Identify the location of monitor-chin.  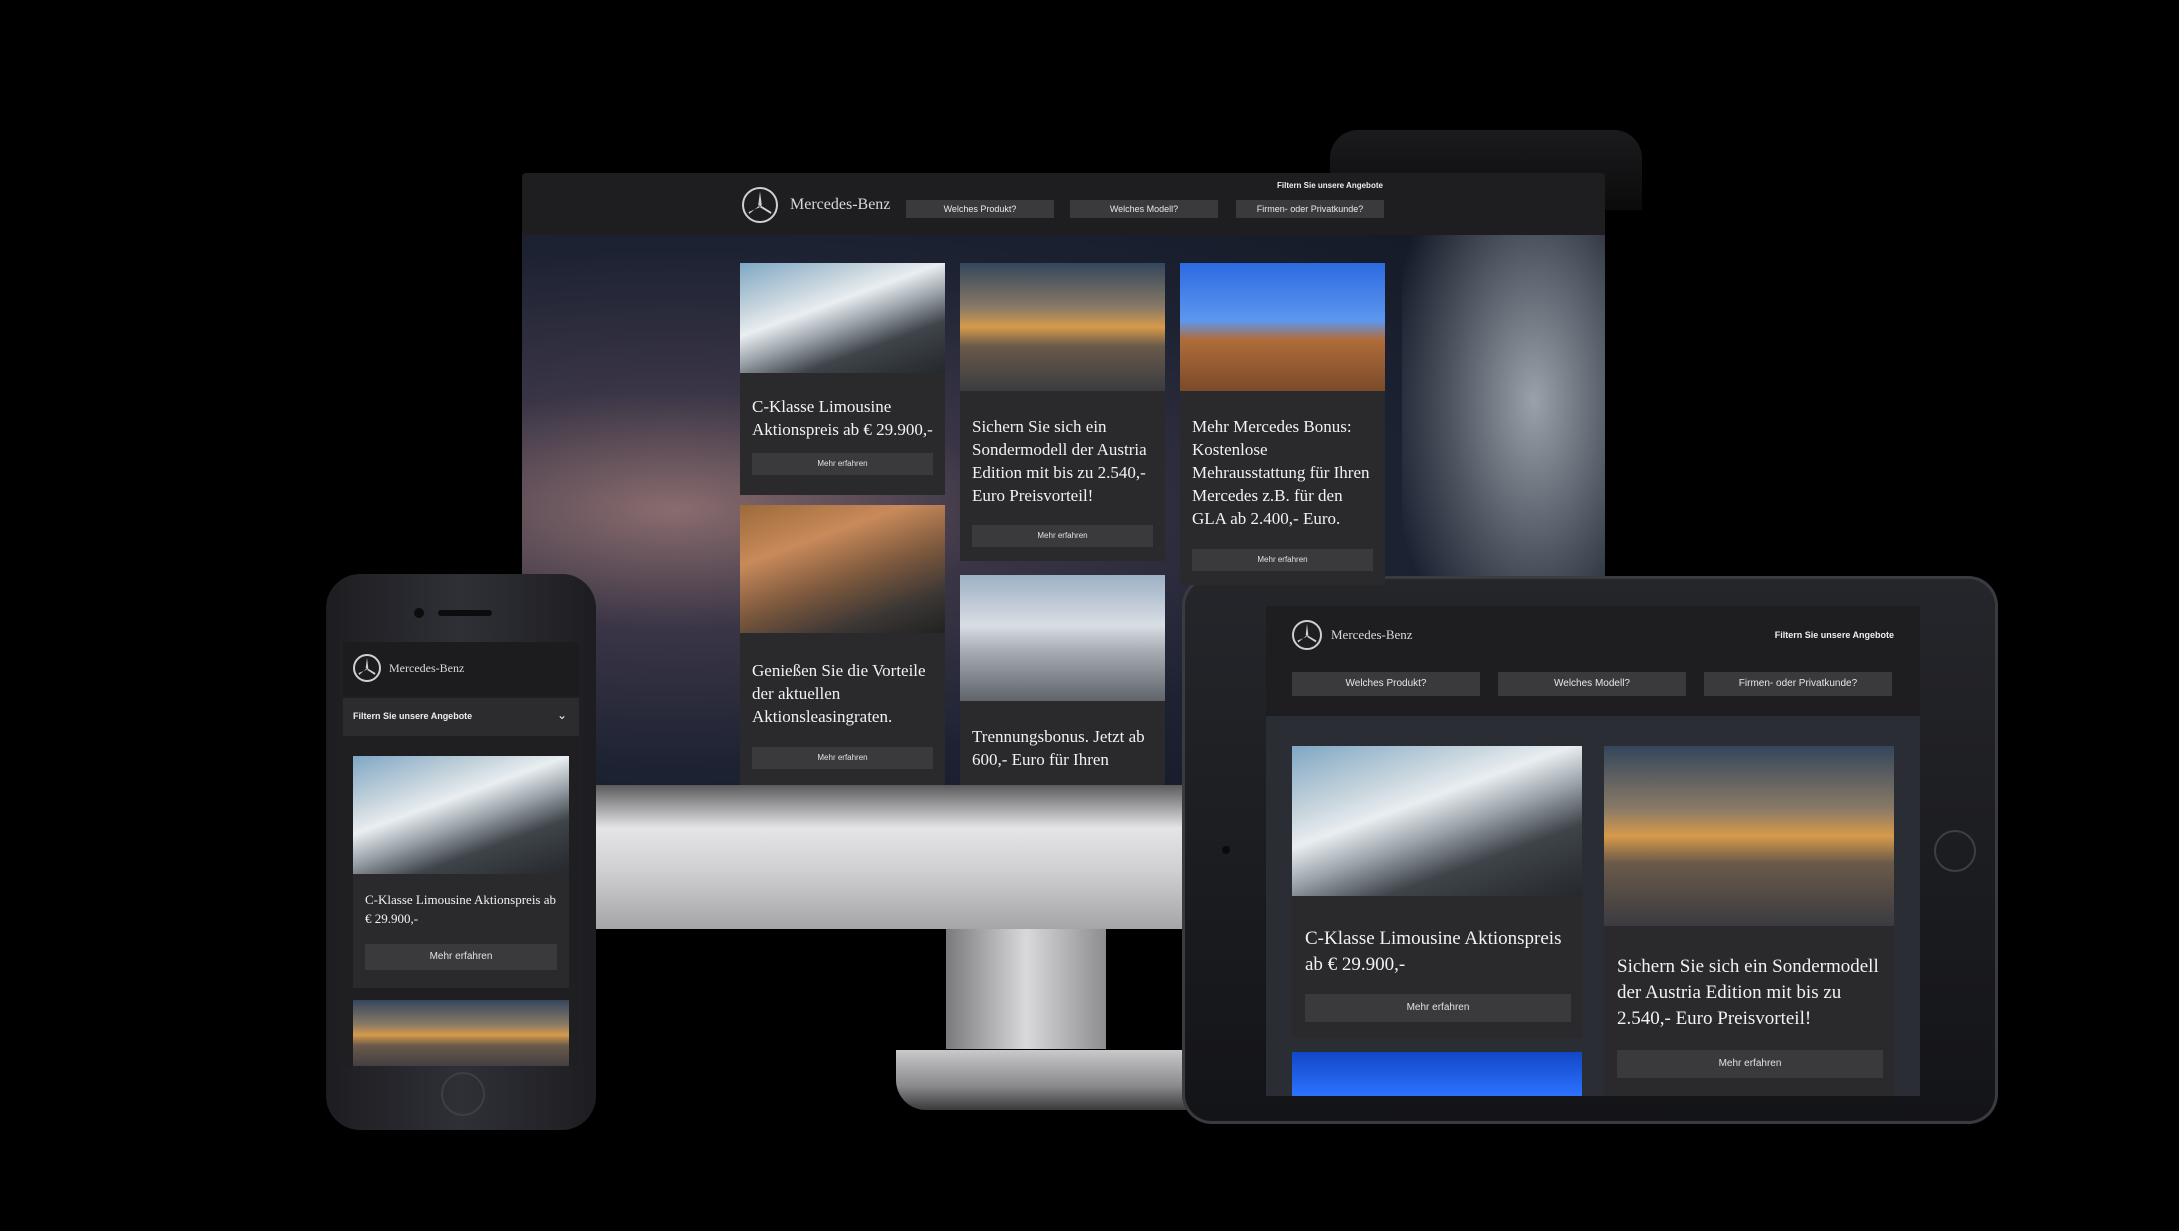
(894, 857).